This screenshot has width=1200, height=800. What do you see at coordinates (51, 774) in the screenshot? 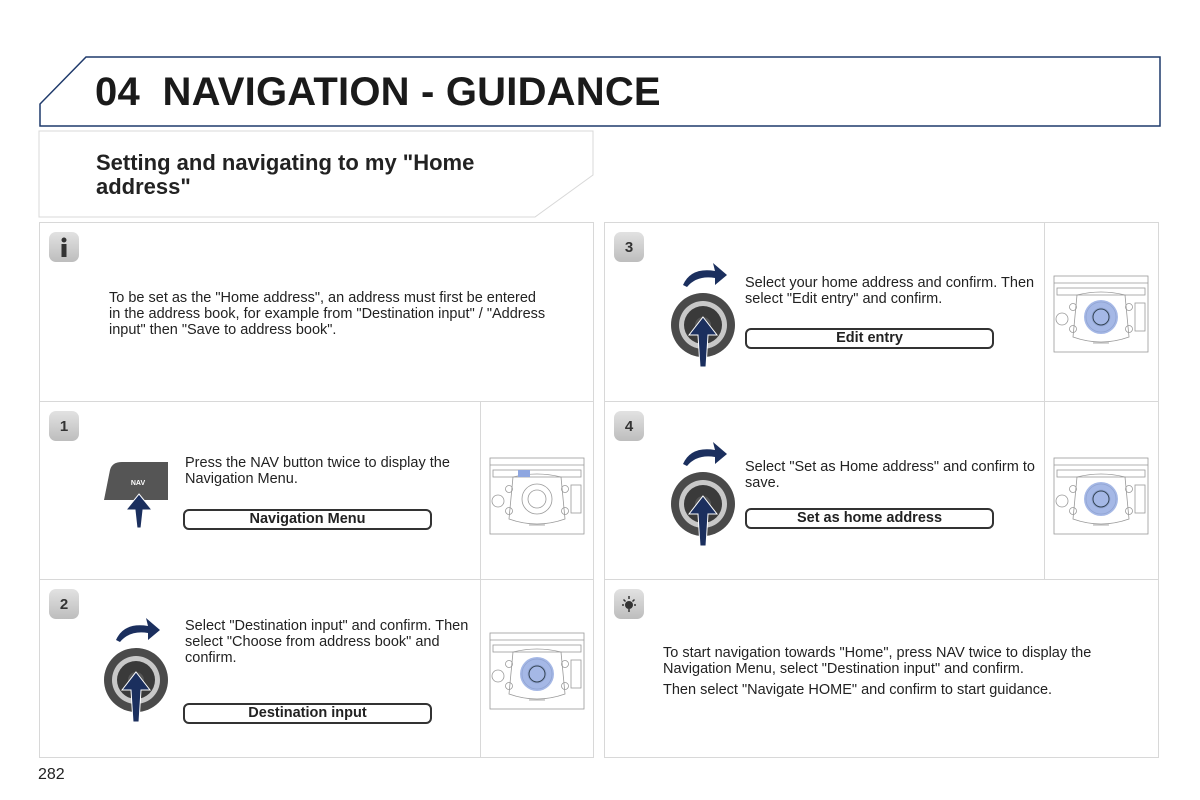
I see `page-number: 282` at bounding box center [51, 774].